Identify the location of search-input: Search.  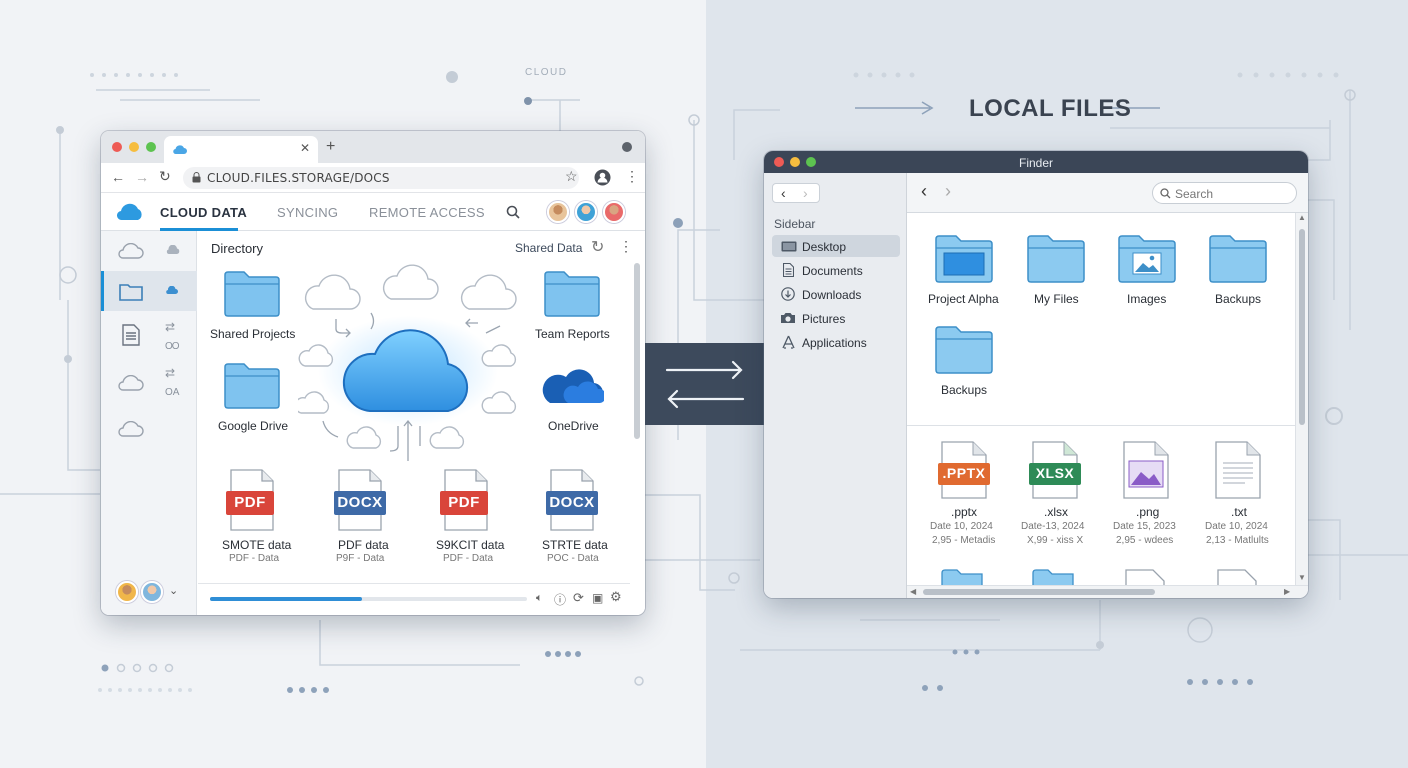
(1224, 193).